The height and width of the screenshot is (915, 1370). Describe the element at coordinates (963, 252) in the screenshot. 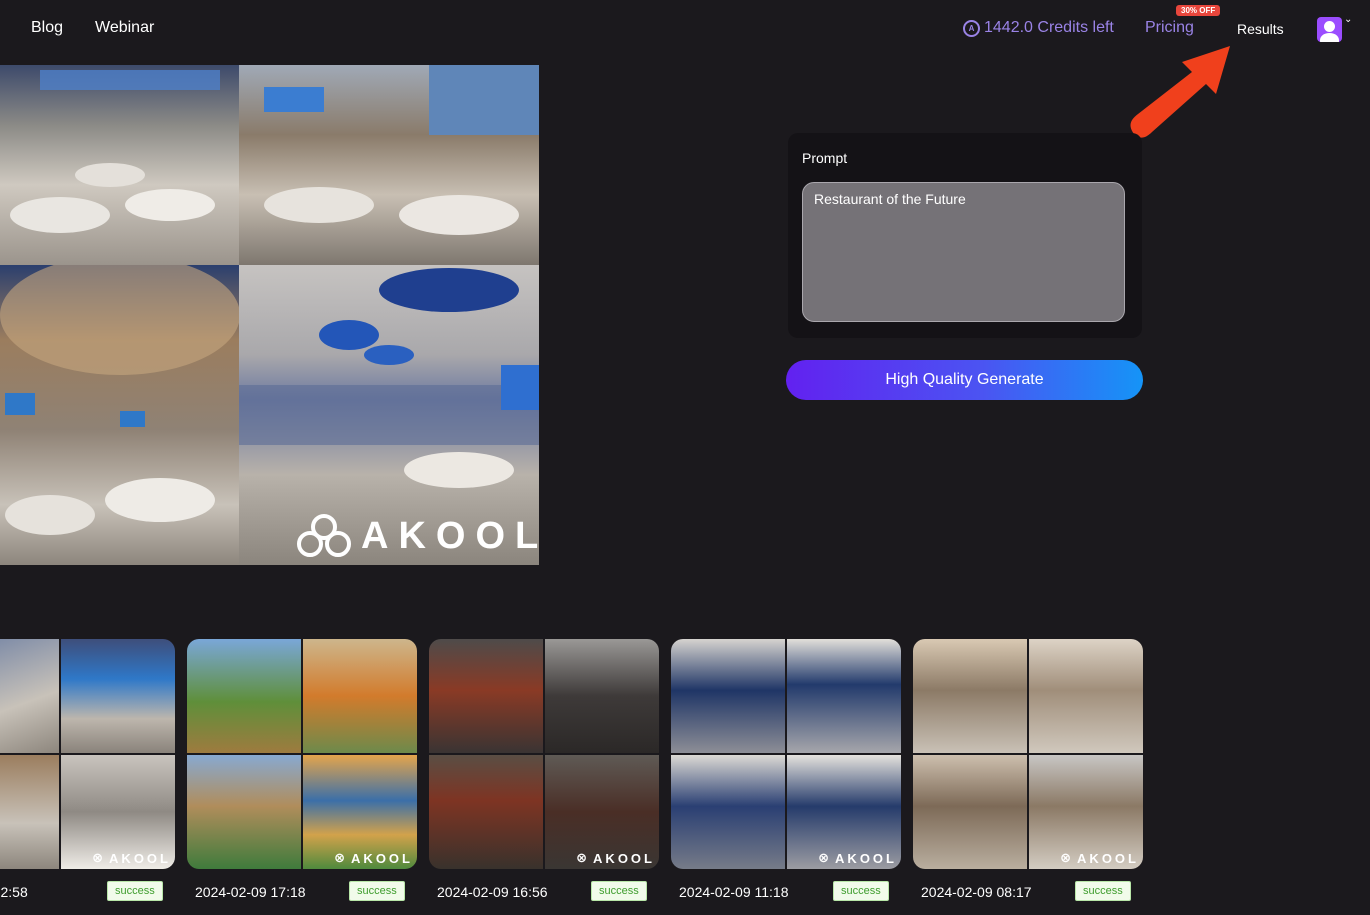

I see `prompt-input: Restaurant of the Future` at that location.